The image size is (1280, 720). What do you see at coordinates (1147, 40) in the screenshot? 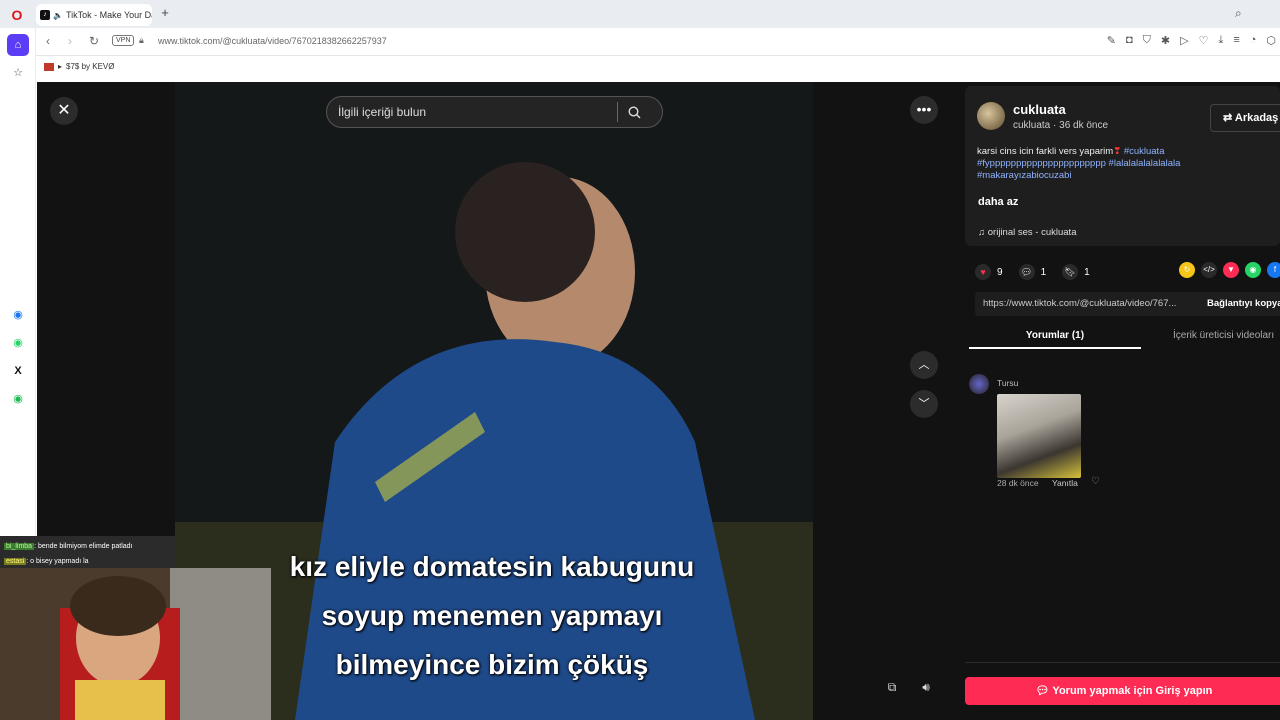
I see `shield-icon: ⛉` at bounding box center [1147, 40].